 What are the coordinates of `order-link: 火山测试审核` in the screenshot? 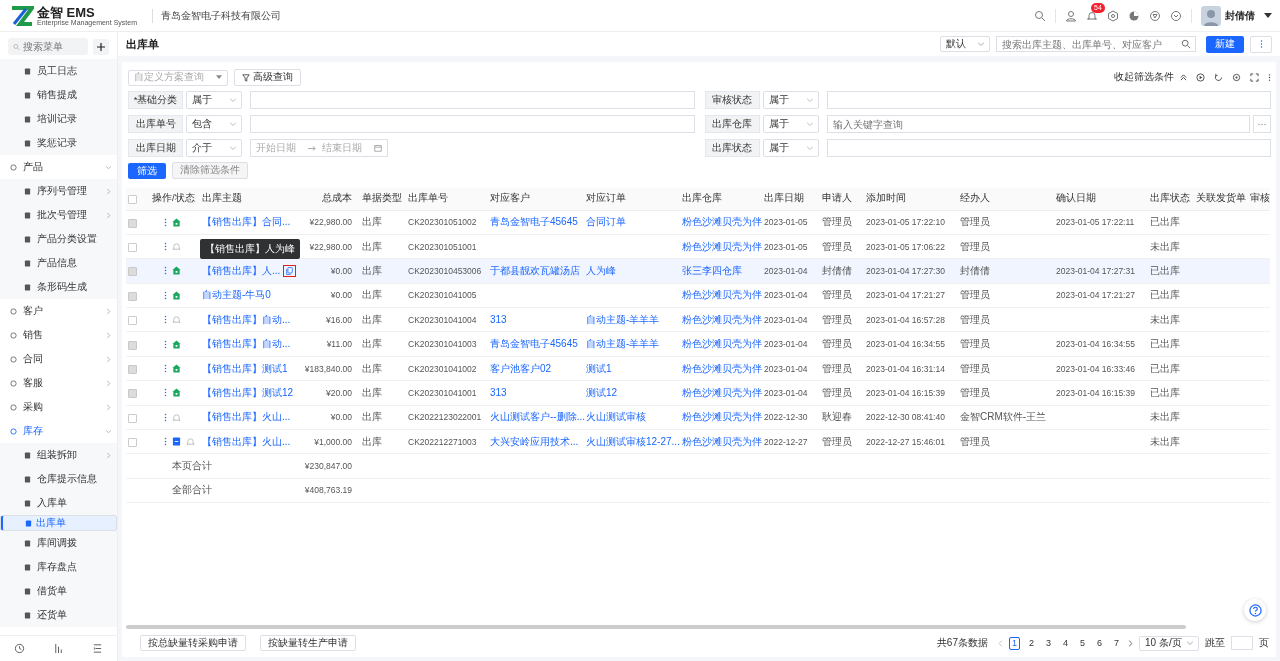 It's located at (616, 417).